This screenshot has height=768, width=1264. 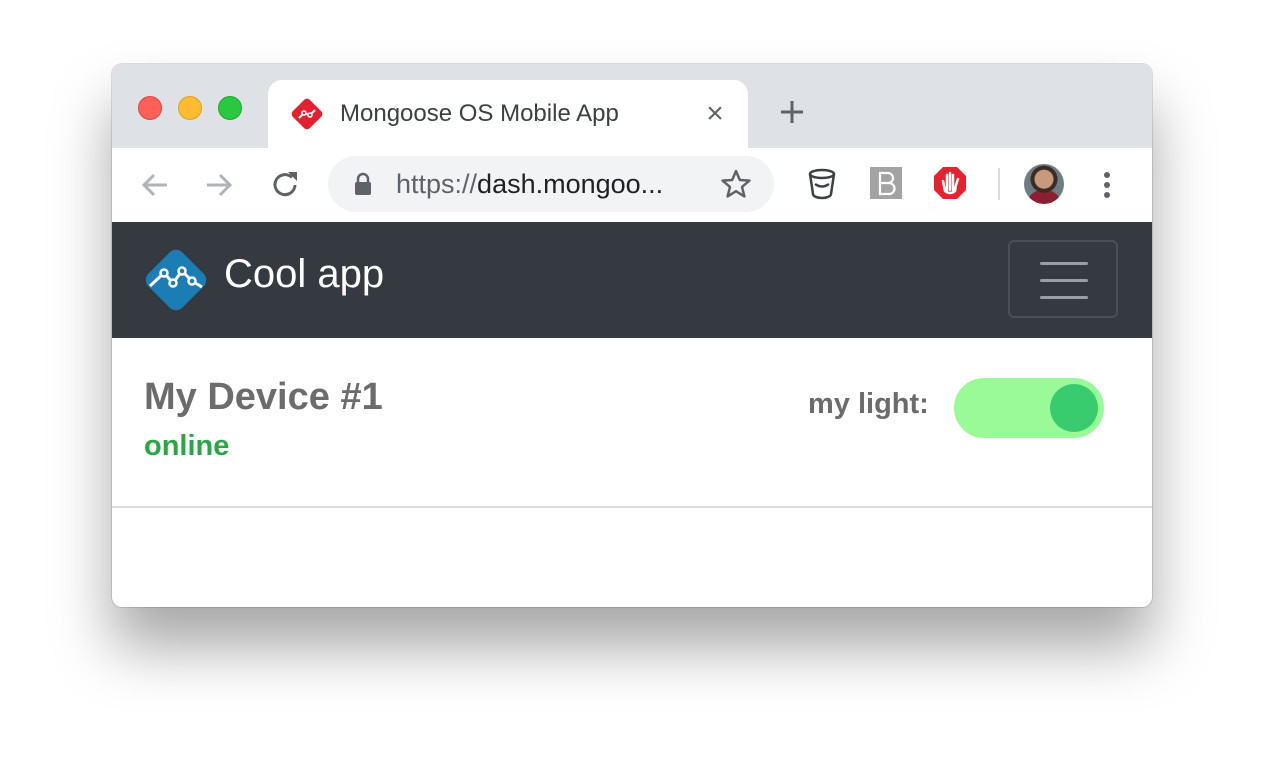 What do you see at coordinates (822, 183) in the screenshot?
I see `bucket-extension-icon` at bounding box center [822, 183].